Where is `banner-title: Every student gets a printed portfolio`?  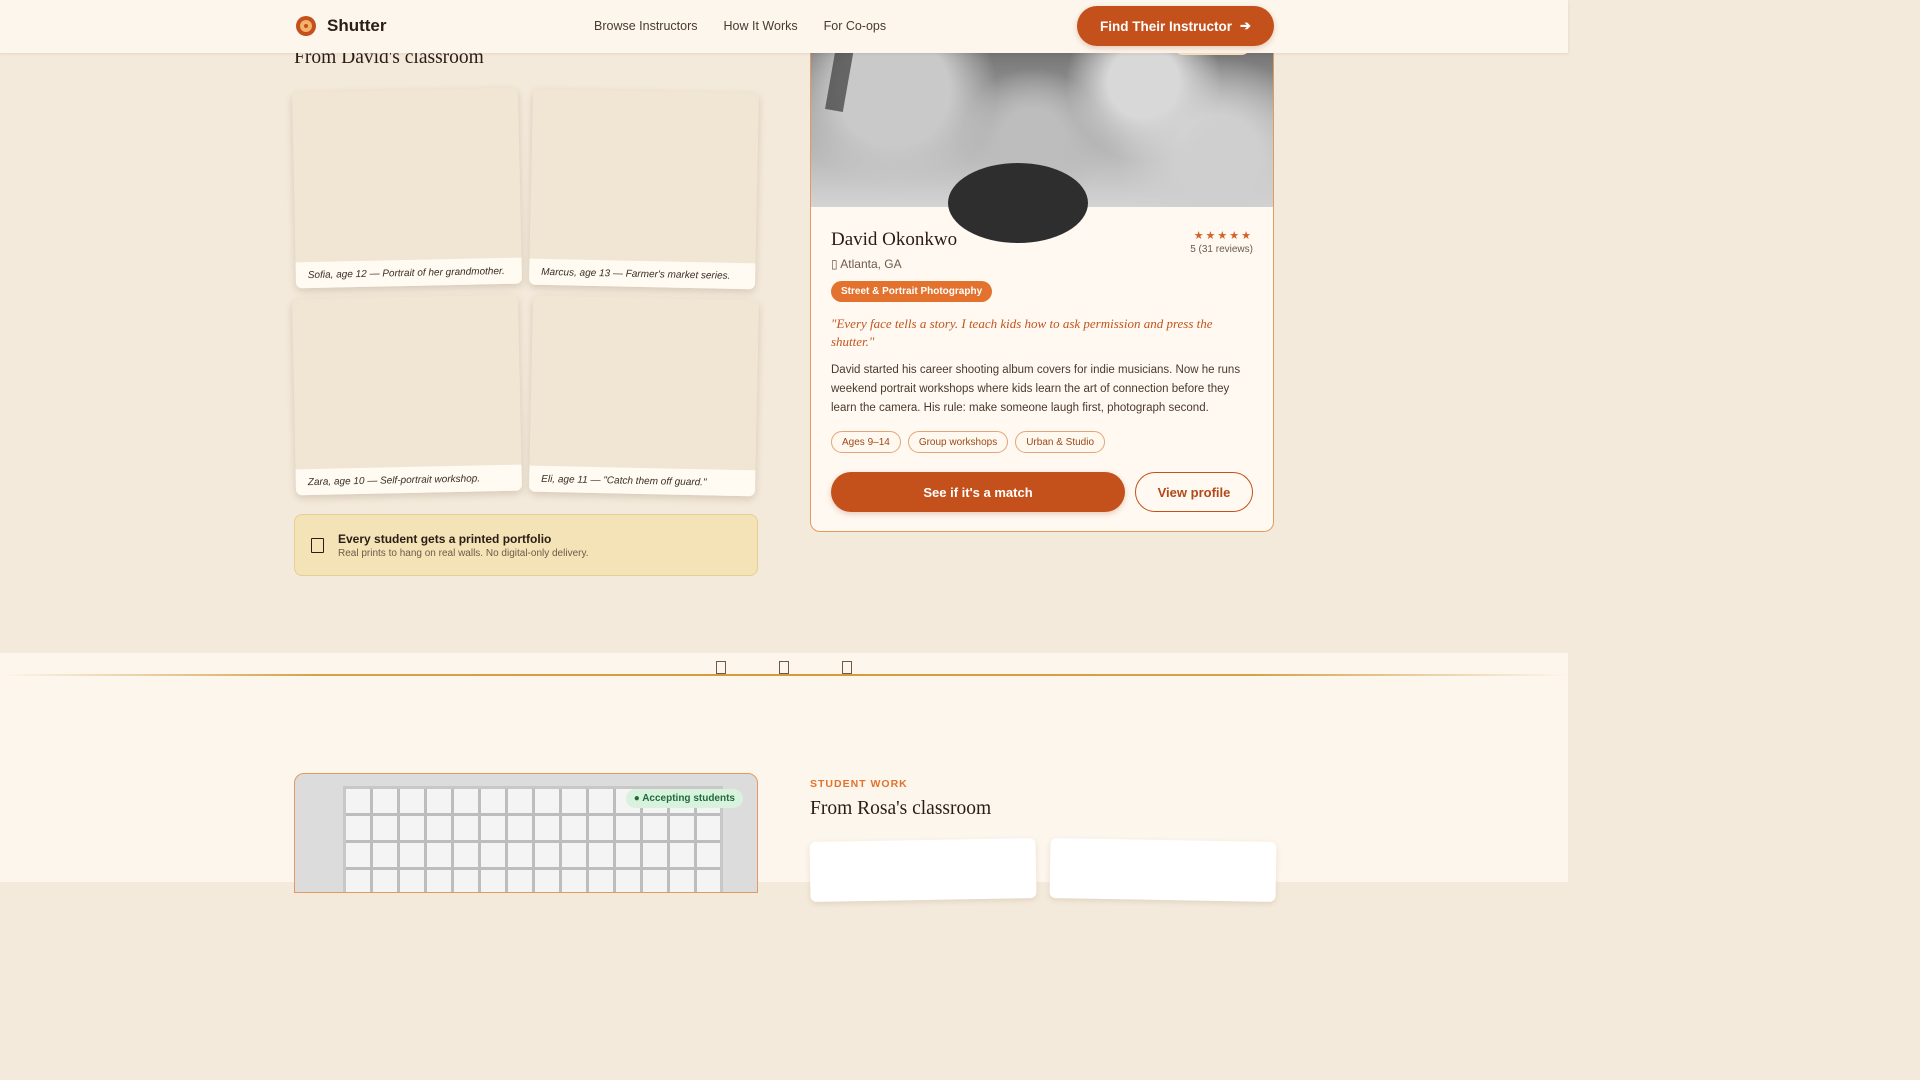 banner-title: Every student gets a printed portfolio is located at coordinates (445, 539).